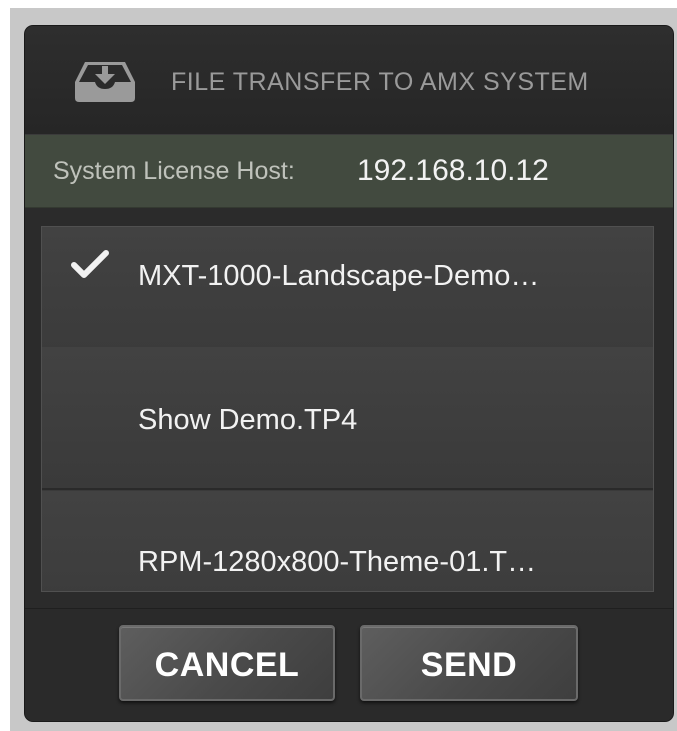  What do you see at coordinates (227, 663) in the screenshot?
I see `cancel-button: CANCEL` at bounding box center [227, 663].